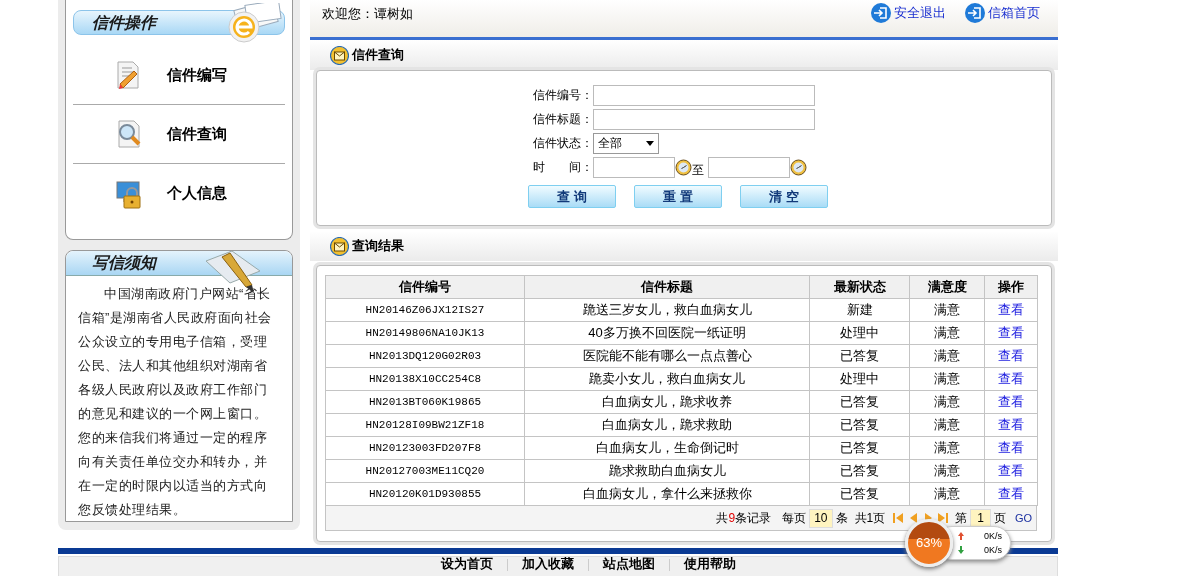 Image resolution: width=1200 pixels, height=576 pixels. Describe the element at coordinates (425, 494) in the screenshot. I see `table-cell: HN20120K01D930855` at that location.